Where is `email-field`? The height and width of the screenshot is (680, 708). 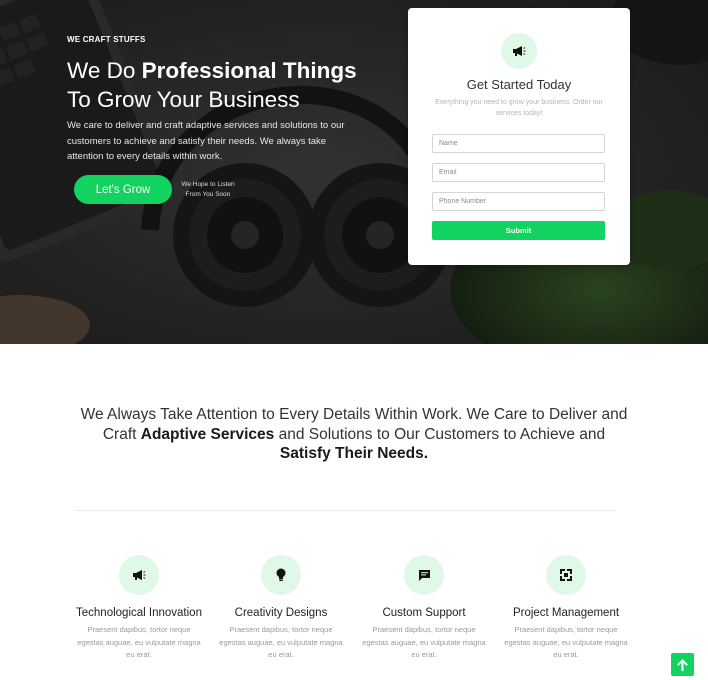 email-field is located at coordinates (518, 172).